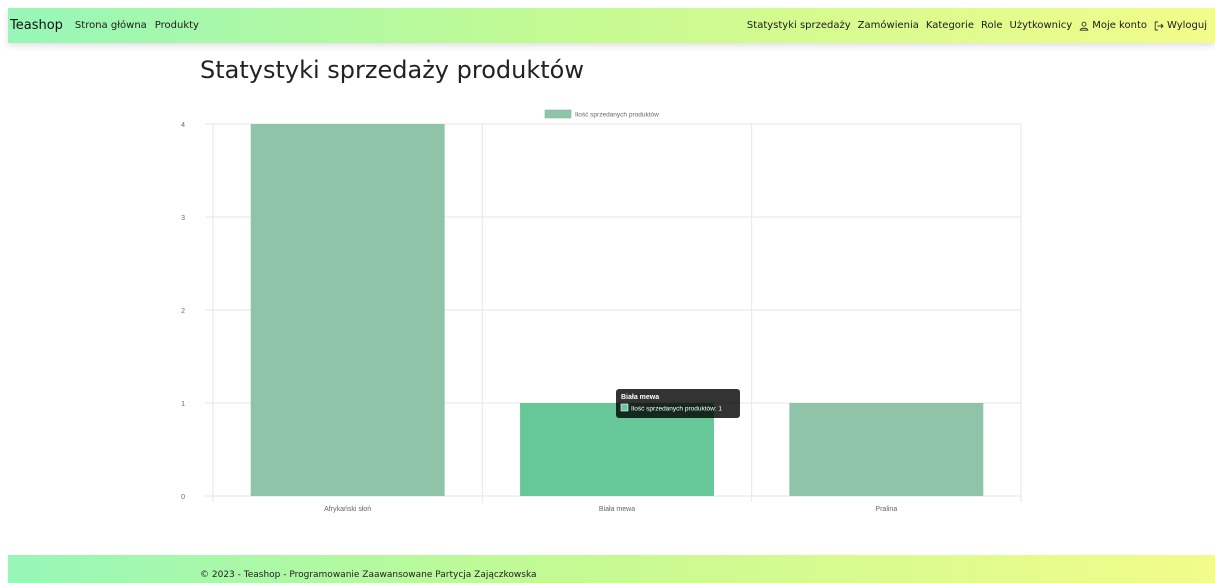 The image size is (1215, 583). What do you see at coordinates (640, 397) in the screenshot?
I see `tooltip-title: Biała mewa` at bounding box center [640, 397].